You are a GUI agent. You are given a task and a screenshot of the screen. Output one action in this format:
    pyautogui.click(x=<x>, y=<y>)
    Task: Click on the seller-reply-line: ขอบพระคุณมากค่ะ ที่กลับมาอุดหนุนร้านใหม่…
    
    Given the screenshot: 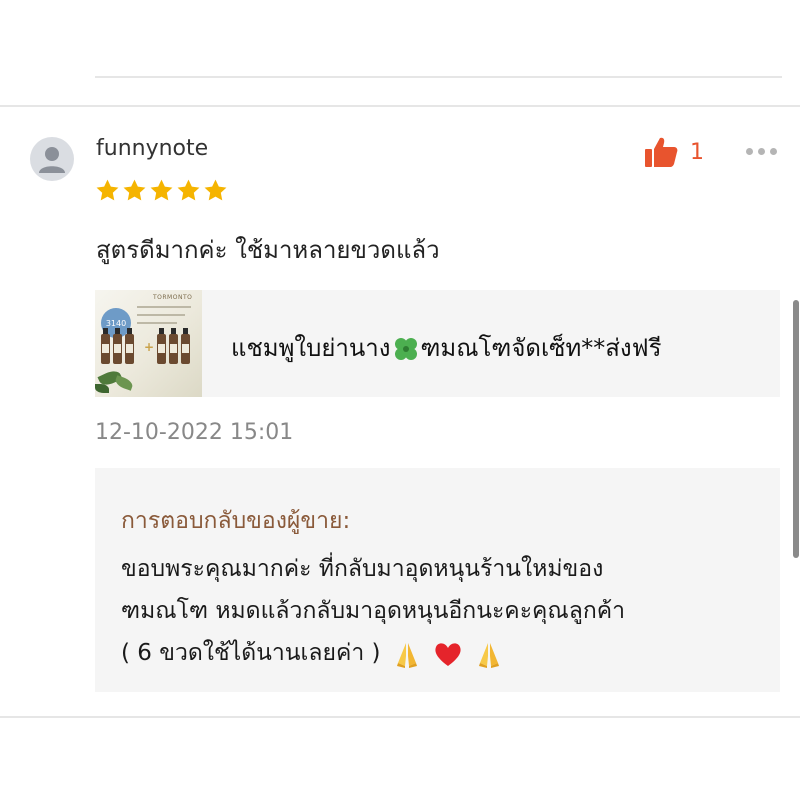 What is the action you would take?
    pyautogui.click(x=362, y=569)
    